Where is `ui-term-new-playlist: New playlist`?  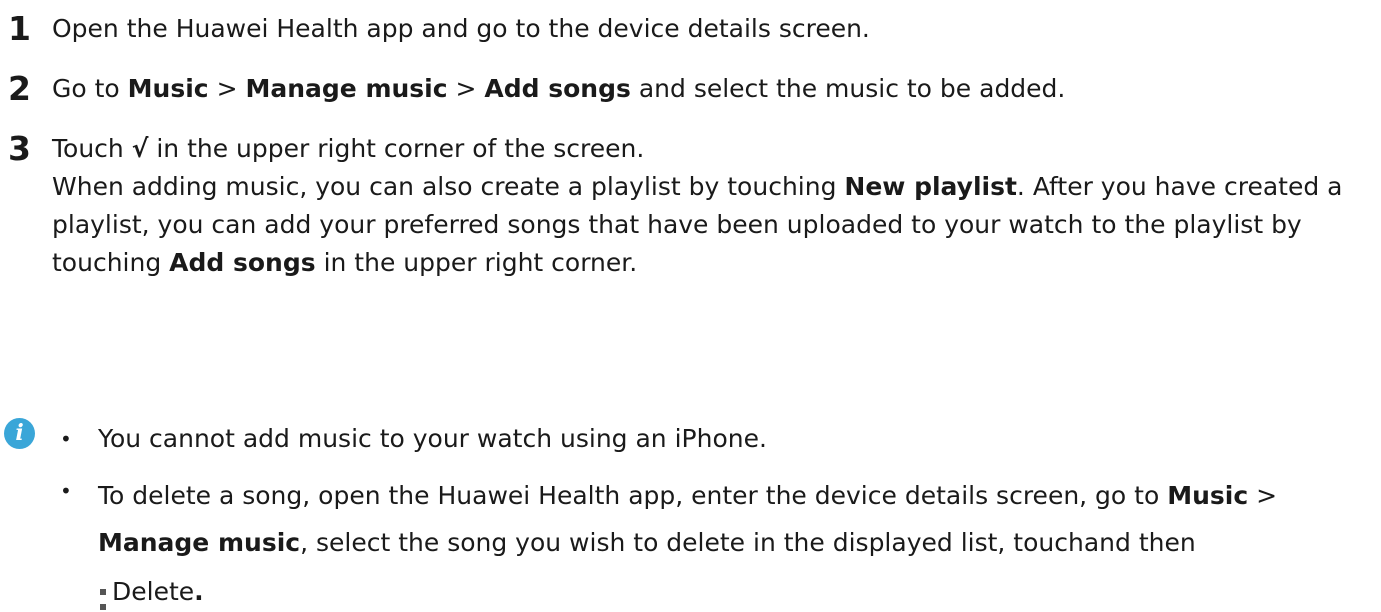 ui-term-new-playlist: New playlist is located at coordinates (930, 186).